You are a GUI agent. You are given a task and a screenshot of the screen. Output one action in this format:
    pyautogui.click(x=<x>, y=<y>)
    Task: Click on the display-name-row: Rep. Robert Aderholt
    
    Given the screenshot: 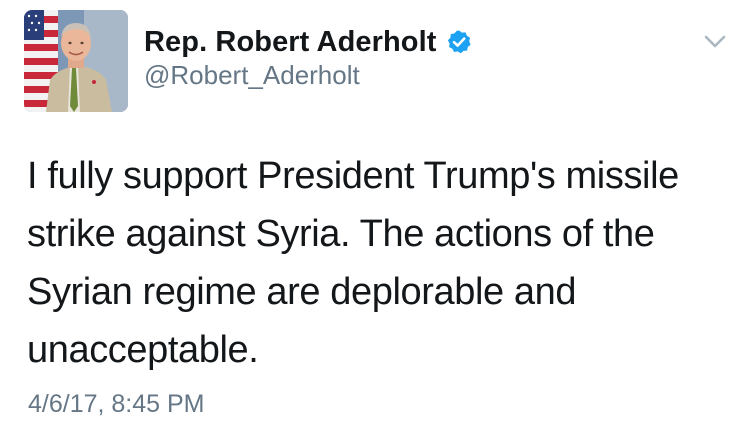 What is the action you would take?
    pyautogui.click(x=308, y=42)
    